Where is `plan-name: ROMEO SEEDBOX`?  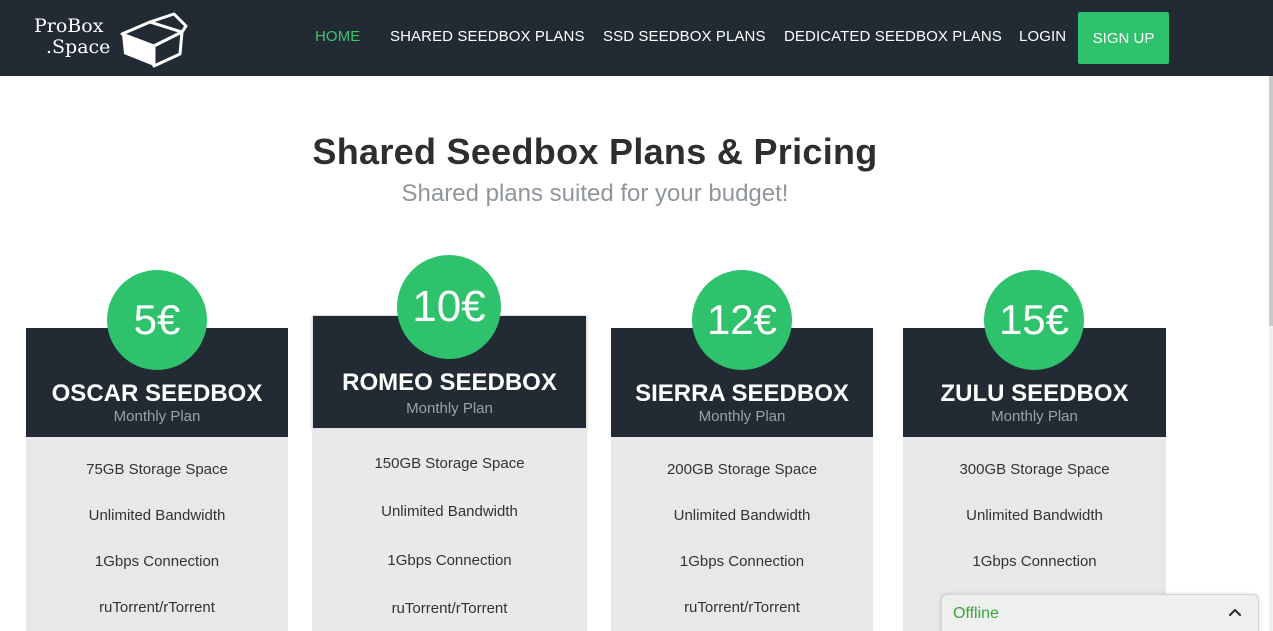
plan-name: ROMEO SEEDBOX is located at coordinates (449, 382).